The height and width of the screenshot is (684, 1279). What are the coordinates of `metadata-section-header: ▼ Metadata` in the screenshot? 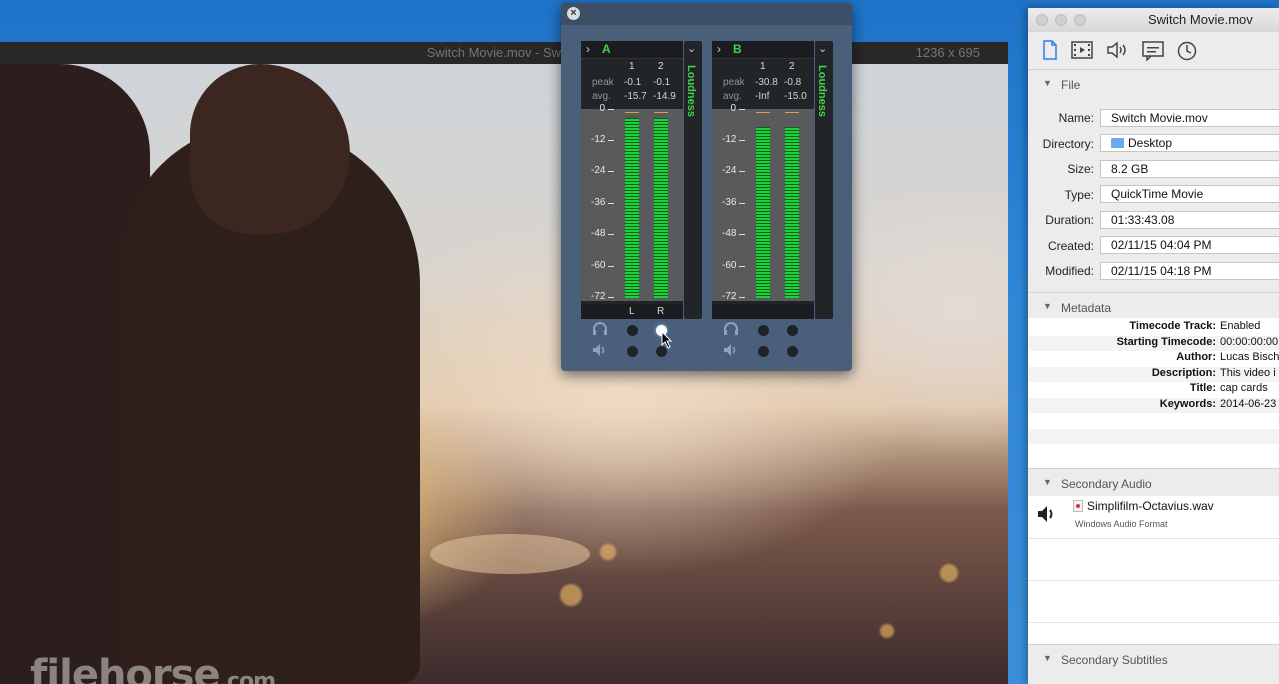 It's located at (1153, 308).